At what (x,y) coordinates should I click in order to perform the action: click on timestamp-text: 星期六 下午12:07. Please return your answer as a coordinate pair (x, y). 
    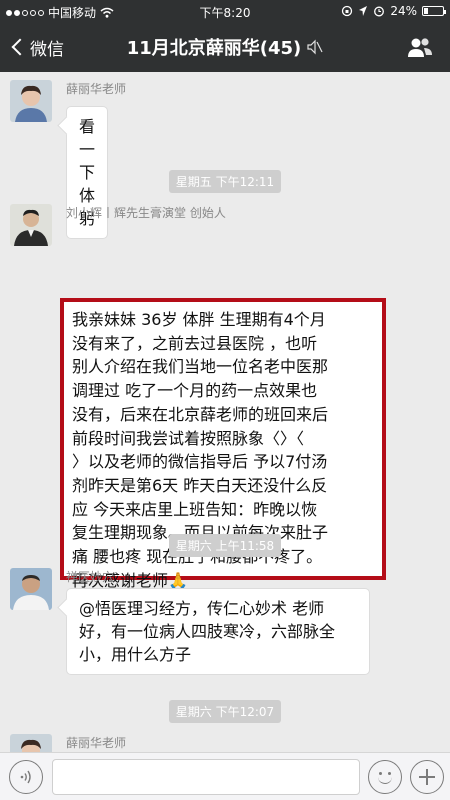
    Looking at the image, I should click on (225, 711).